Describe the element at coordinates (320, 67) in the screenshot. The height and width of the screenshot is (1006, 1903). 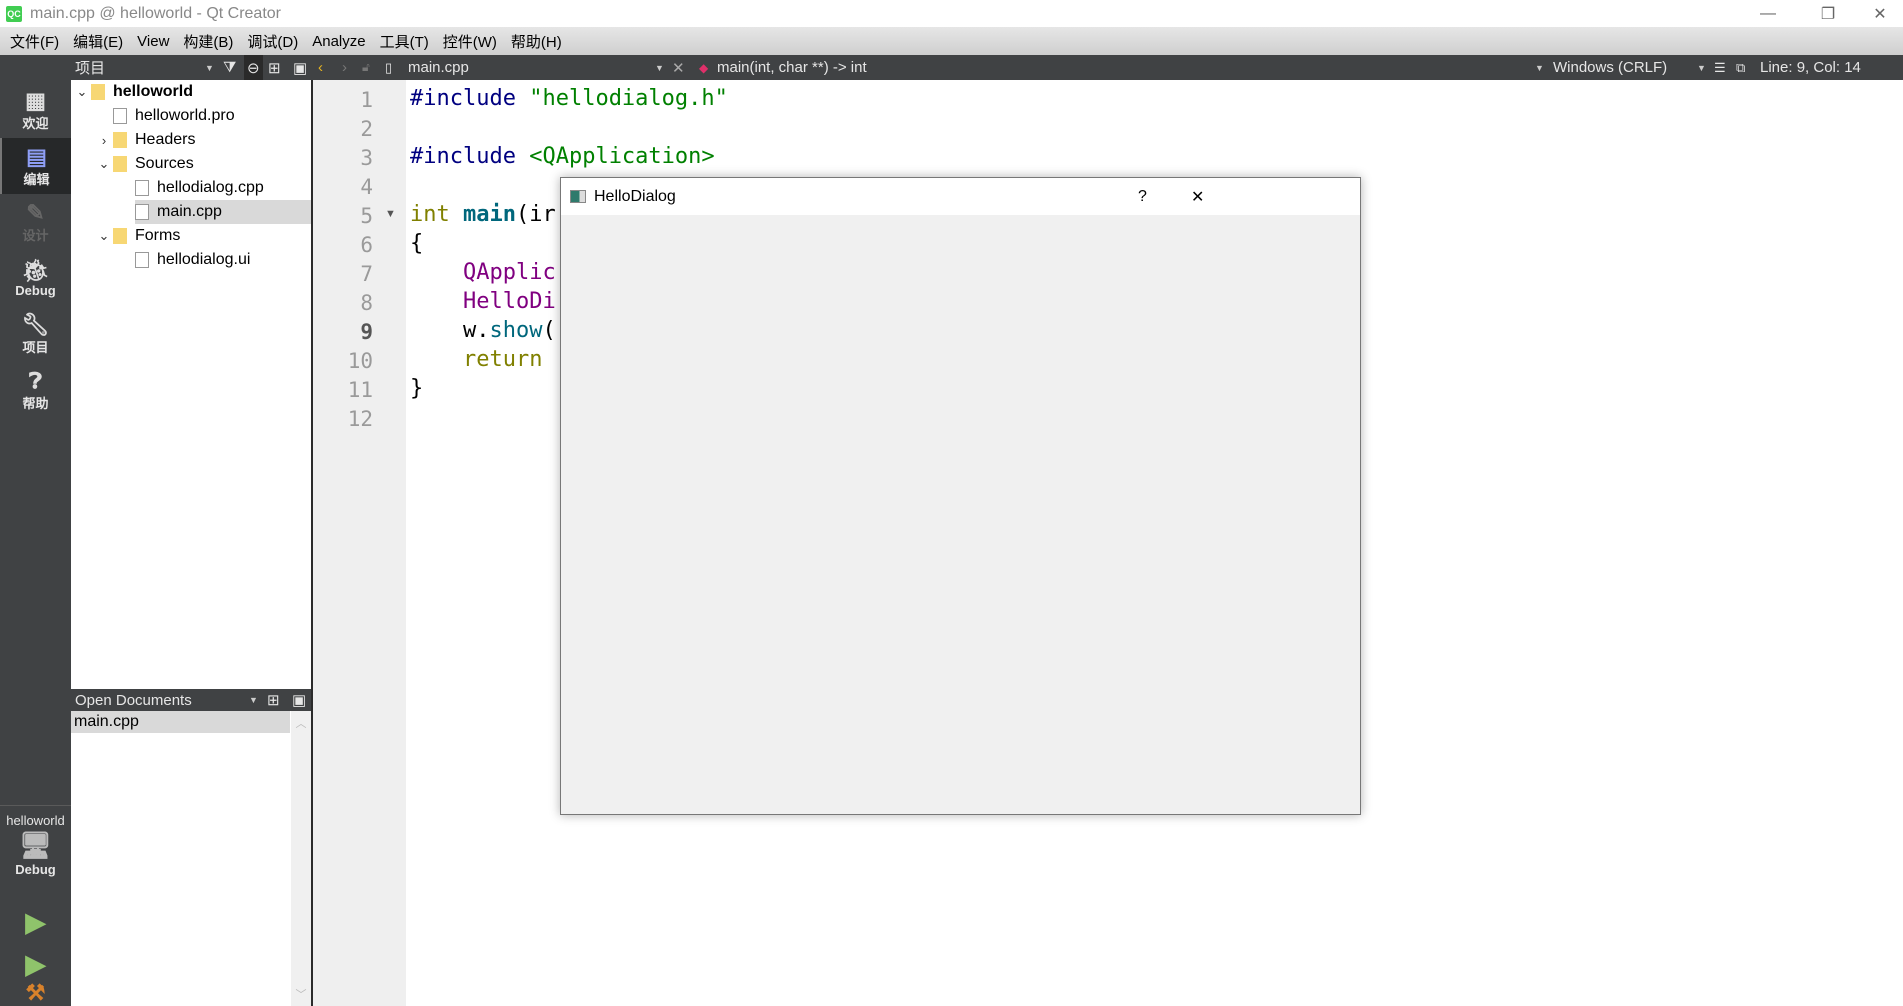
I see `back-icon: ‹` at that location.